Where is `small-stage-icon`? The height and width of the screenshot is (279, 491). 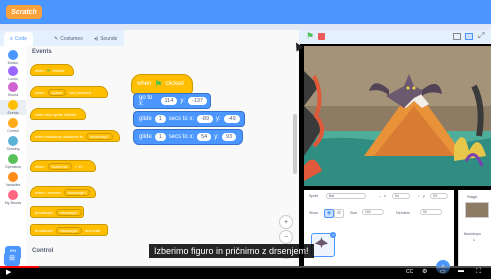 small-stage-icon is located at coordinates (457, 36).